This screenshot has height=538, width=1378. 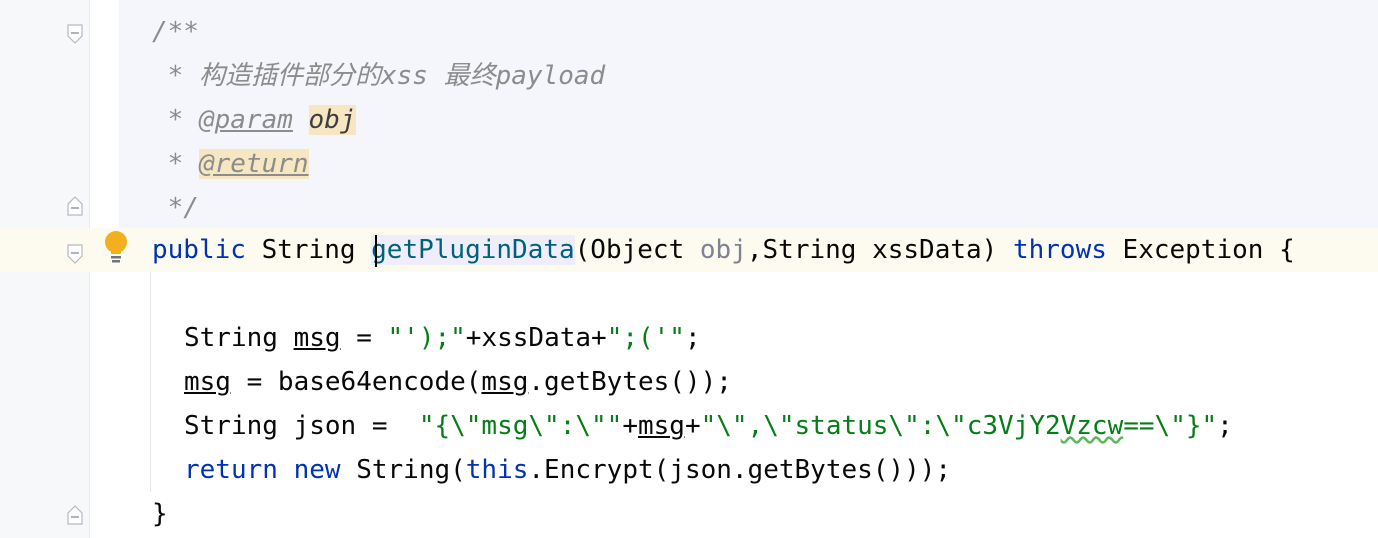 I want to click on javadoc-description: * 构造插件部分的xss 最终payload, so click(x=379, y=76).